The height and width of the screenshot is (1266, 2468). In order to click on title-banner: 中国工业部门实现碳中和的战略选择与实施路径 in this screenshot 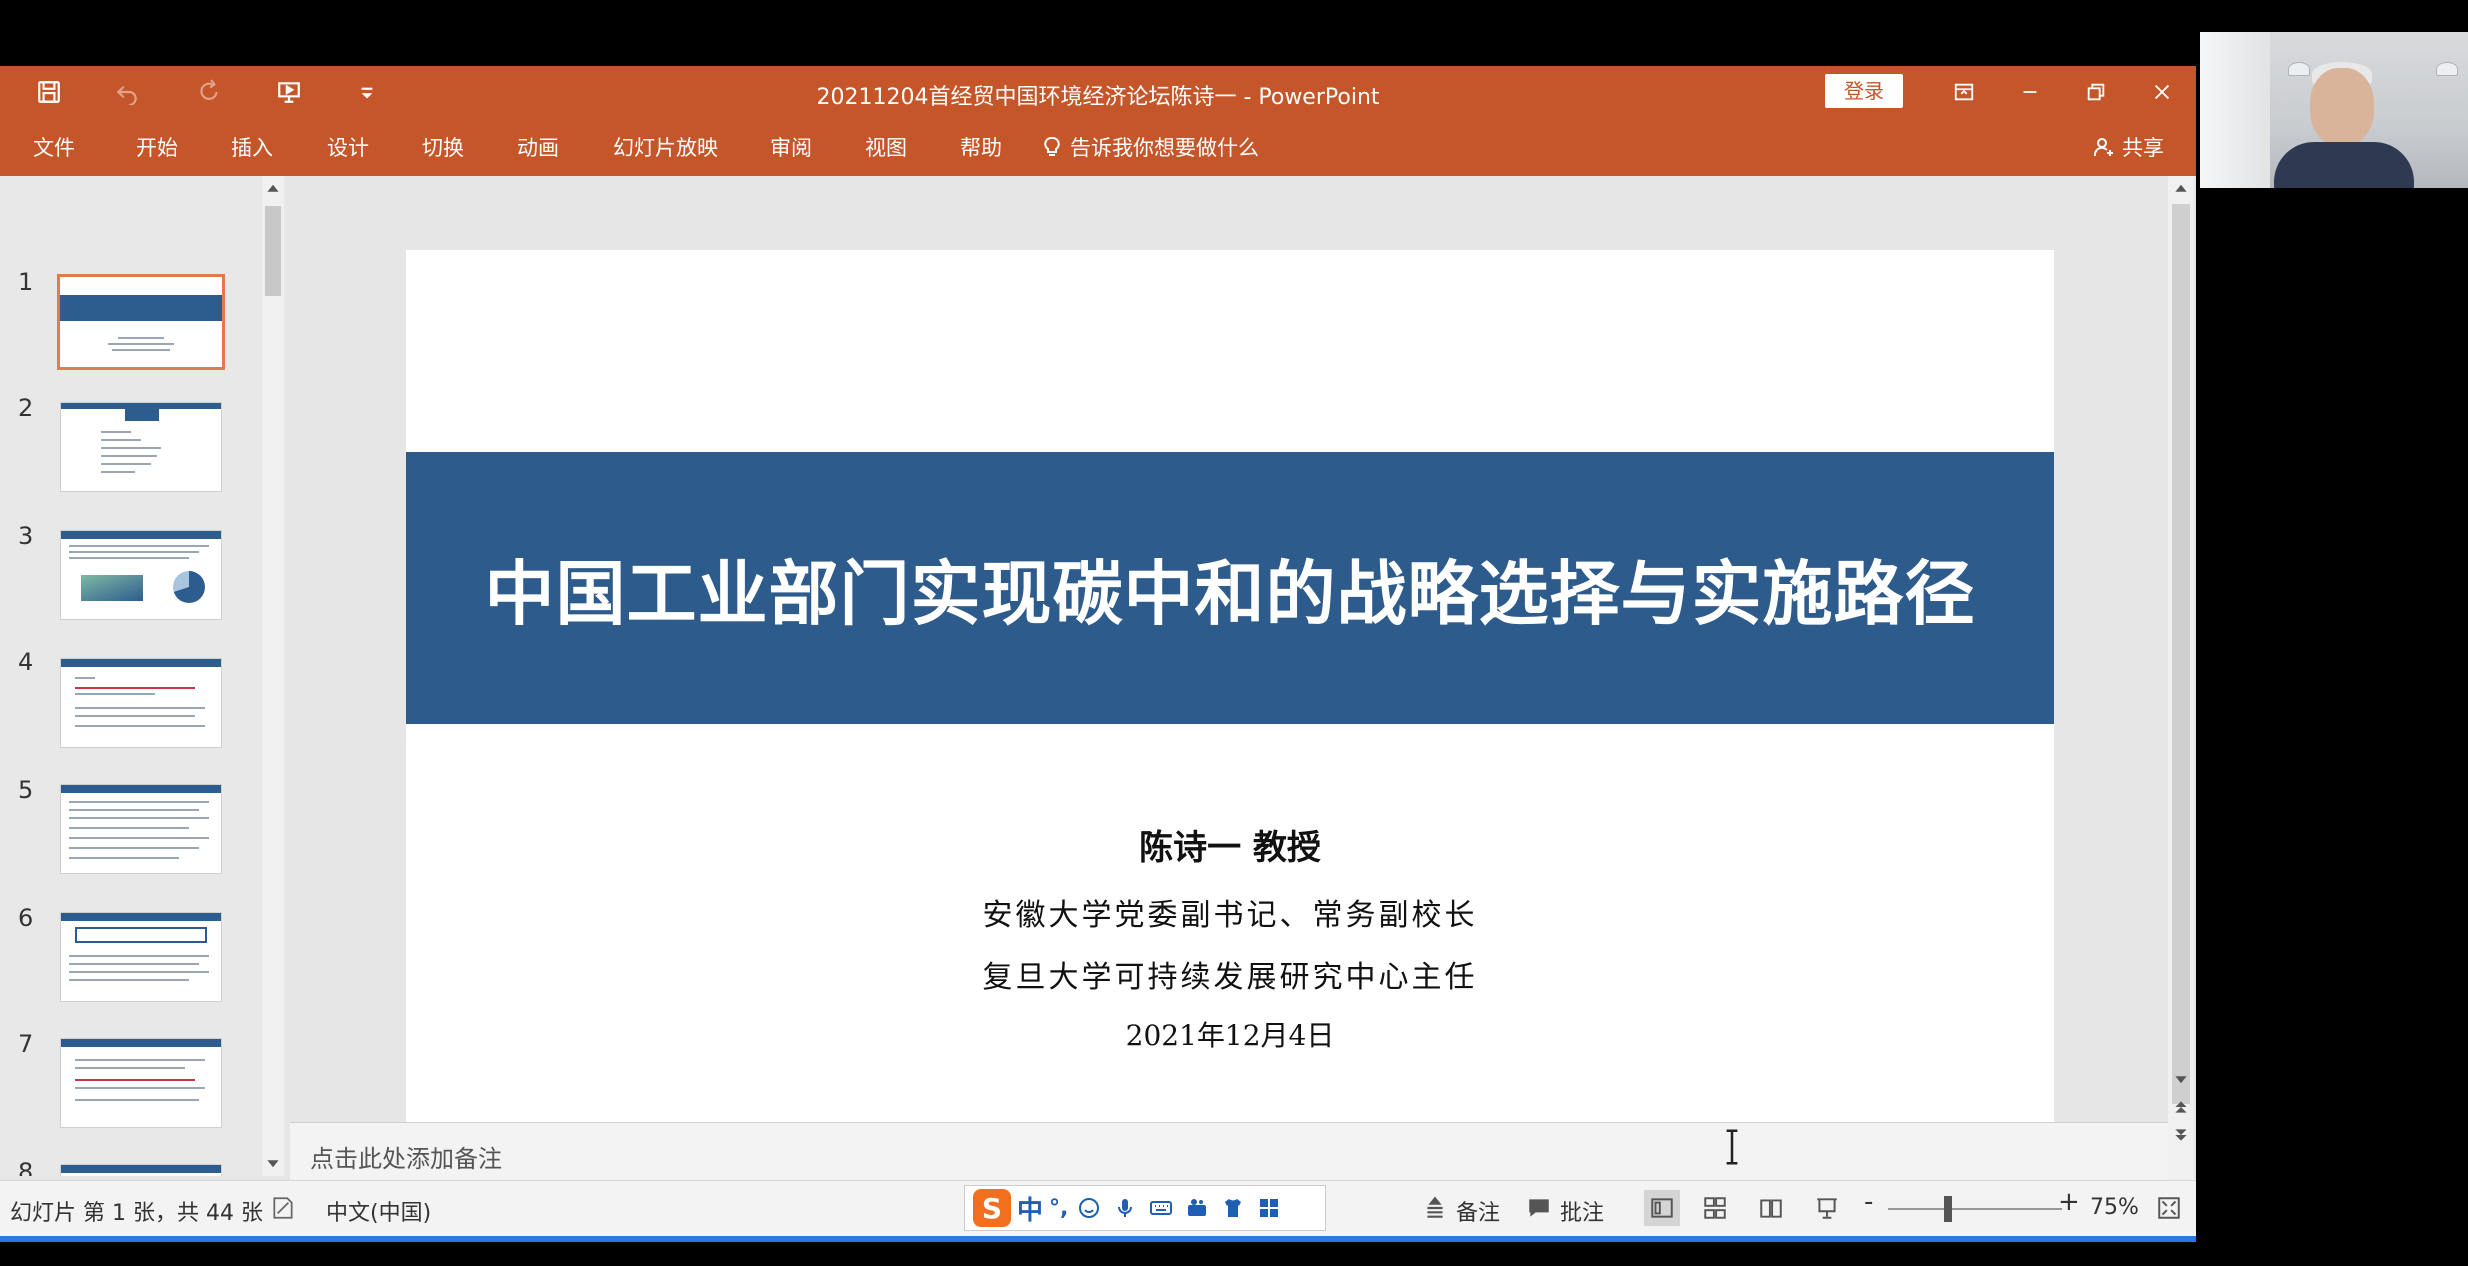, I will do `click(1230, 588)`.